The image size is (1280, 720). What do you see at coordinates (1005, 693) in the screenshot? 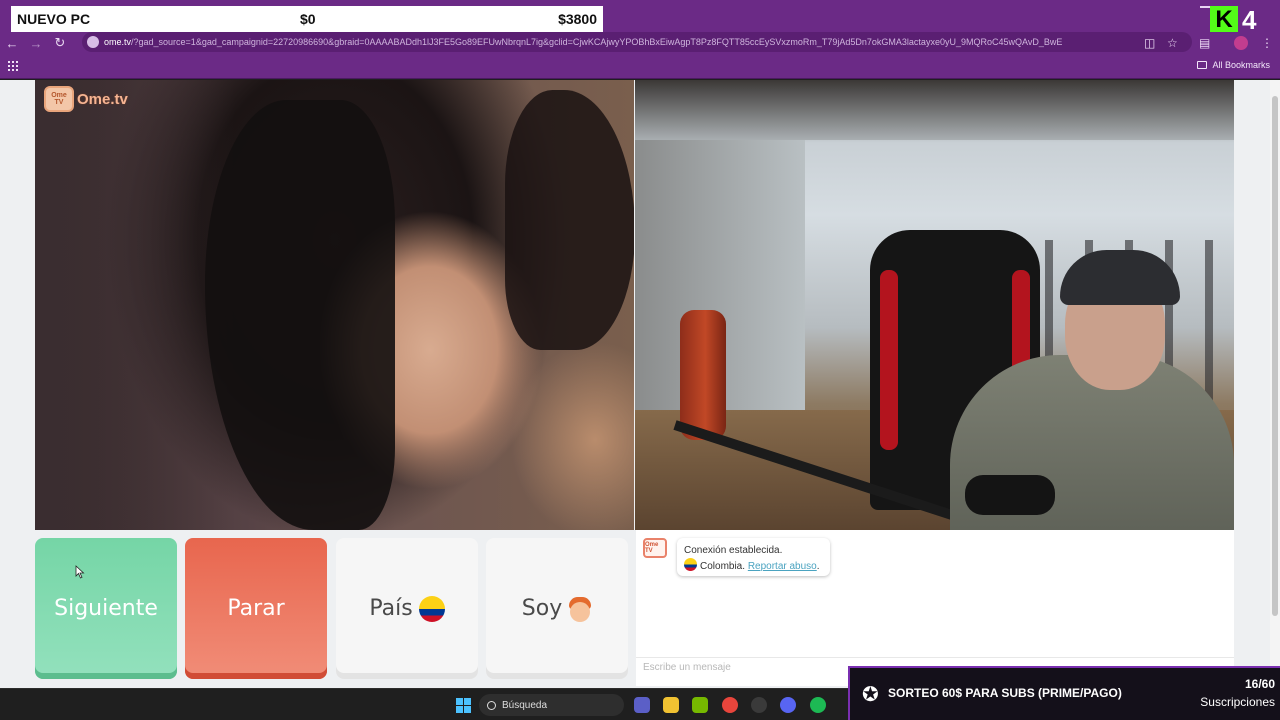
I see `giveaway-text: SORTEO 60$ PARA SUBS (PRIME/PAGO)` at bounding box center [1005, 693].